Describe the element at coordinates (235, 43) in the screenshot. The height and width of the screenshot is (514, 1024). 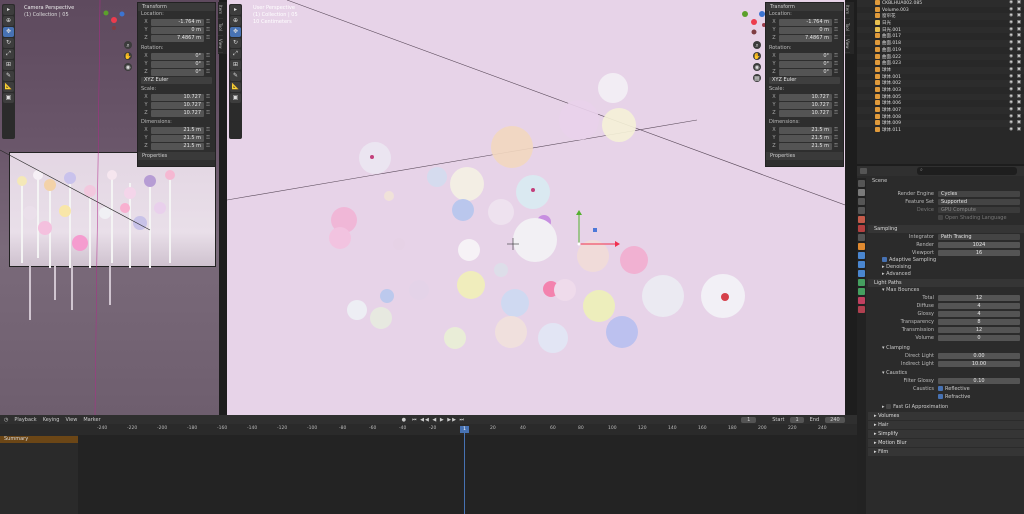
I see `rotate-icon: ↻` at that location.